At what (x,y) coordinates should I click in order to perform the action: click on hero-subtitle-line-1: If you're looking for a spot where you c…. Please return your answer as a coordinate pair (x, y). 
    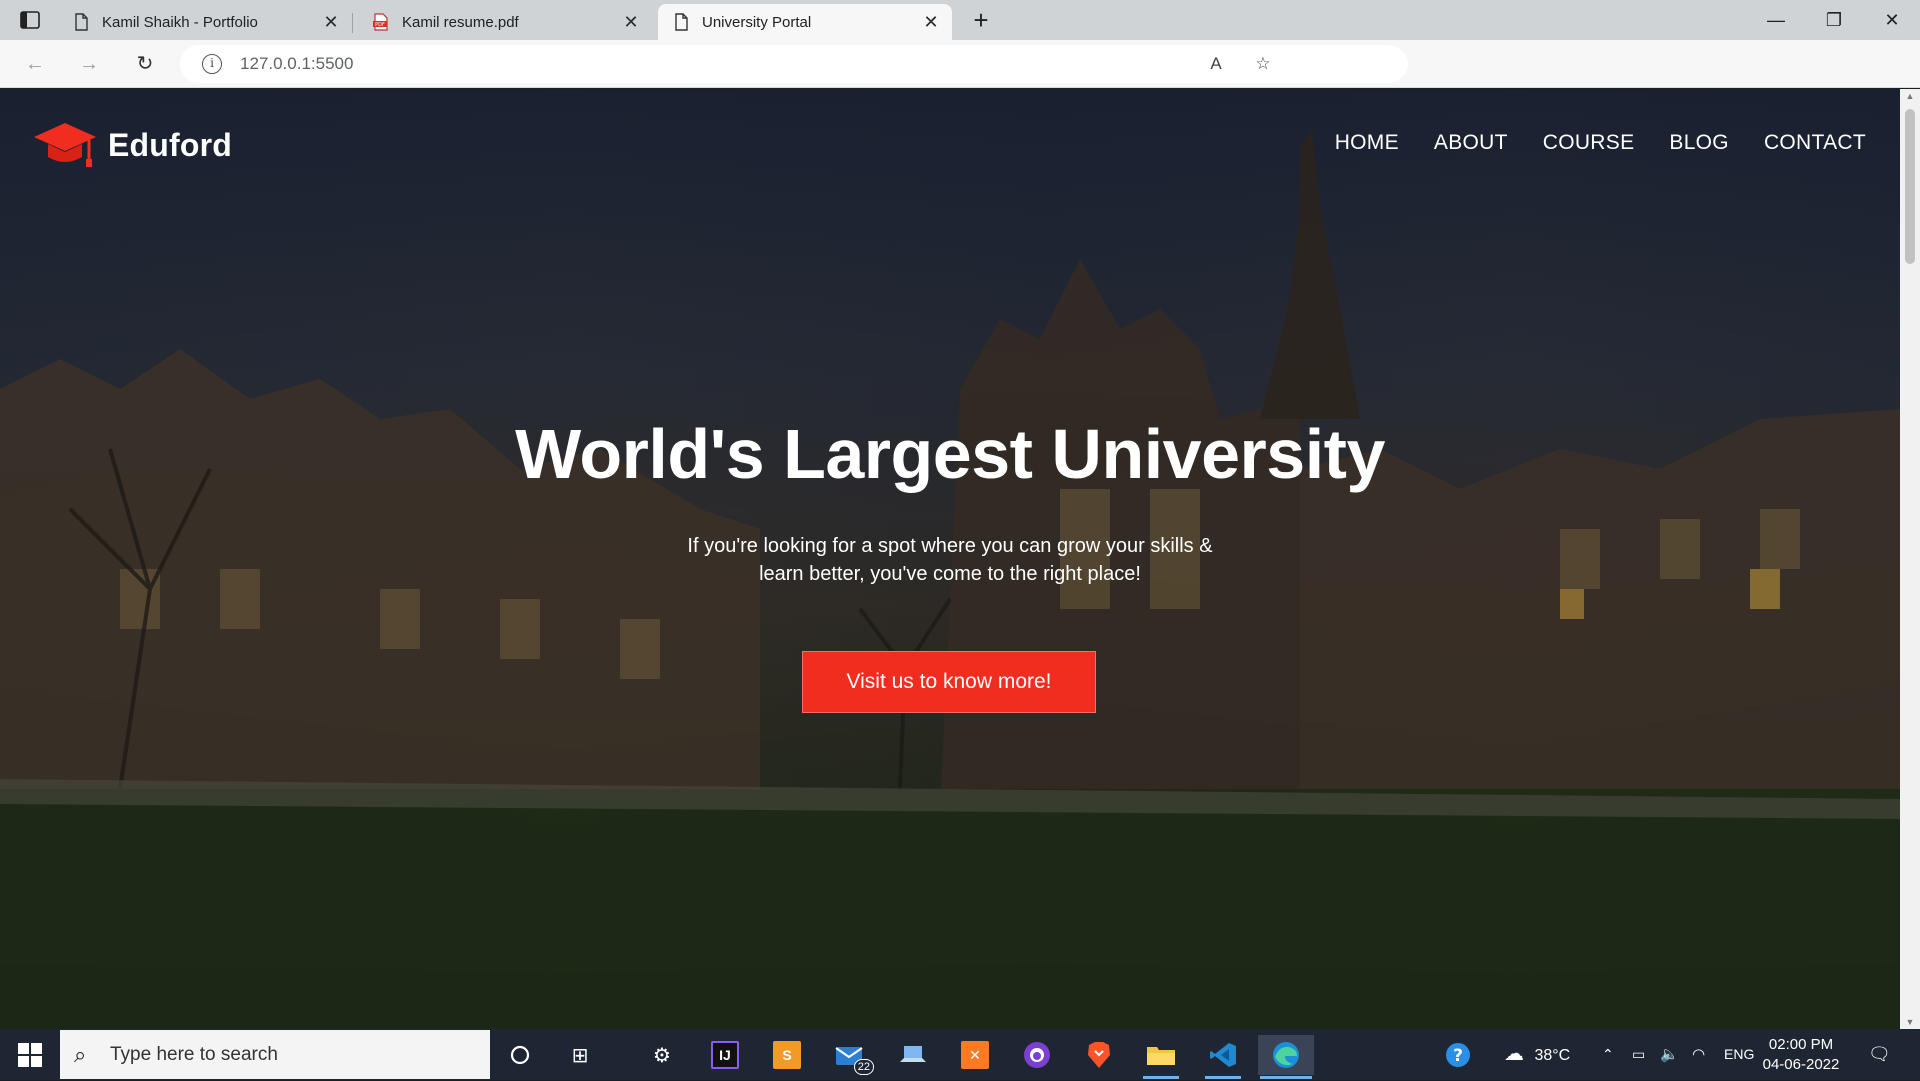
    Looking at the image, I should click on (950, 546).